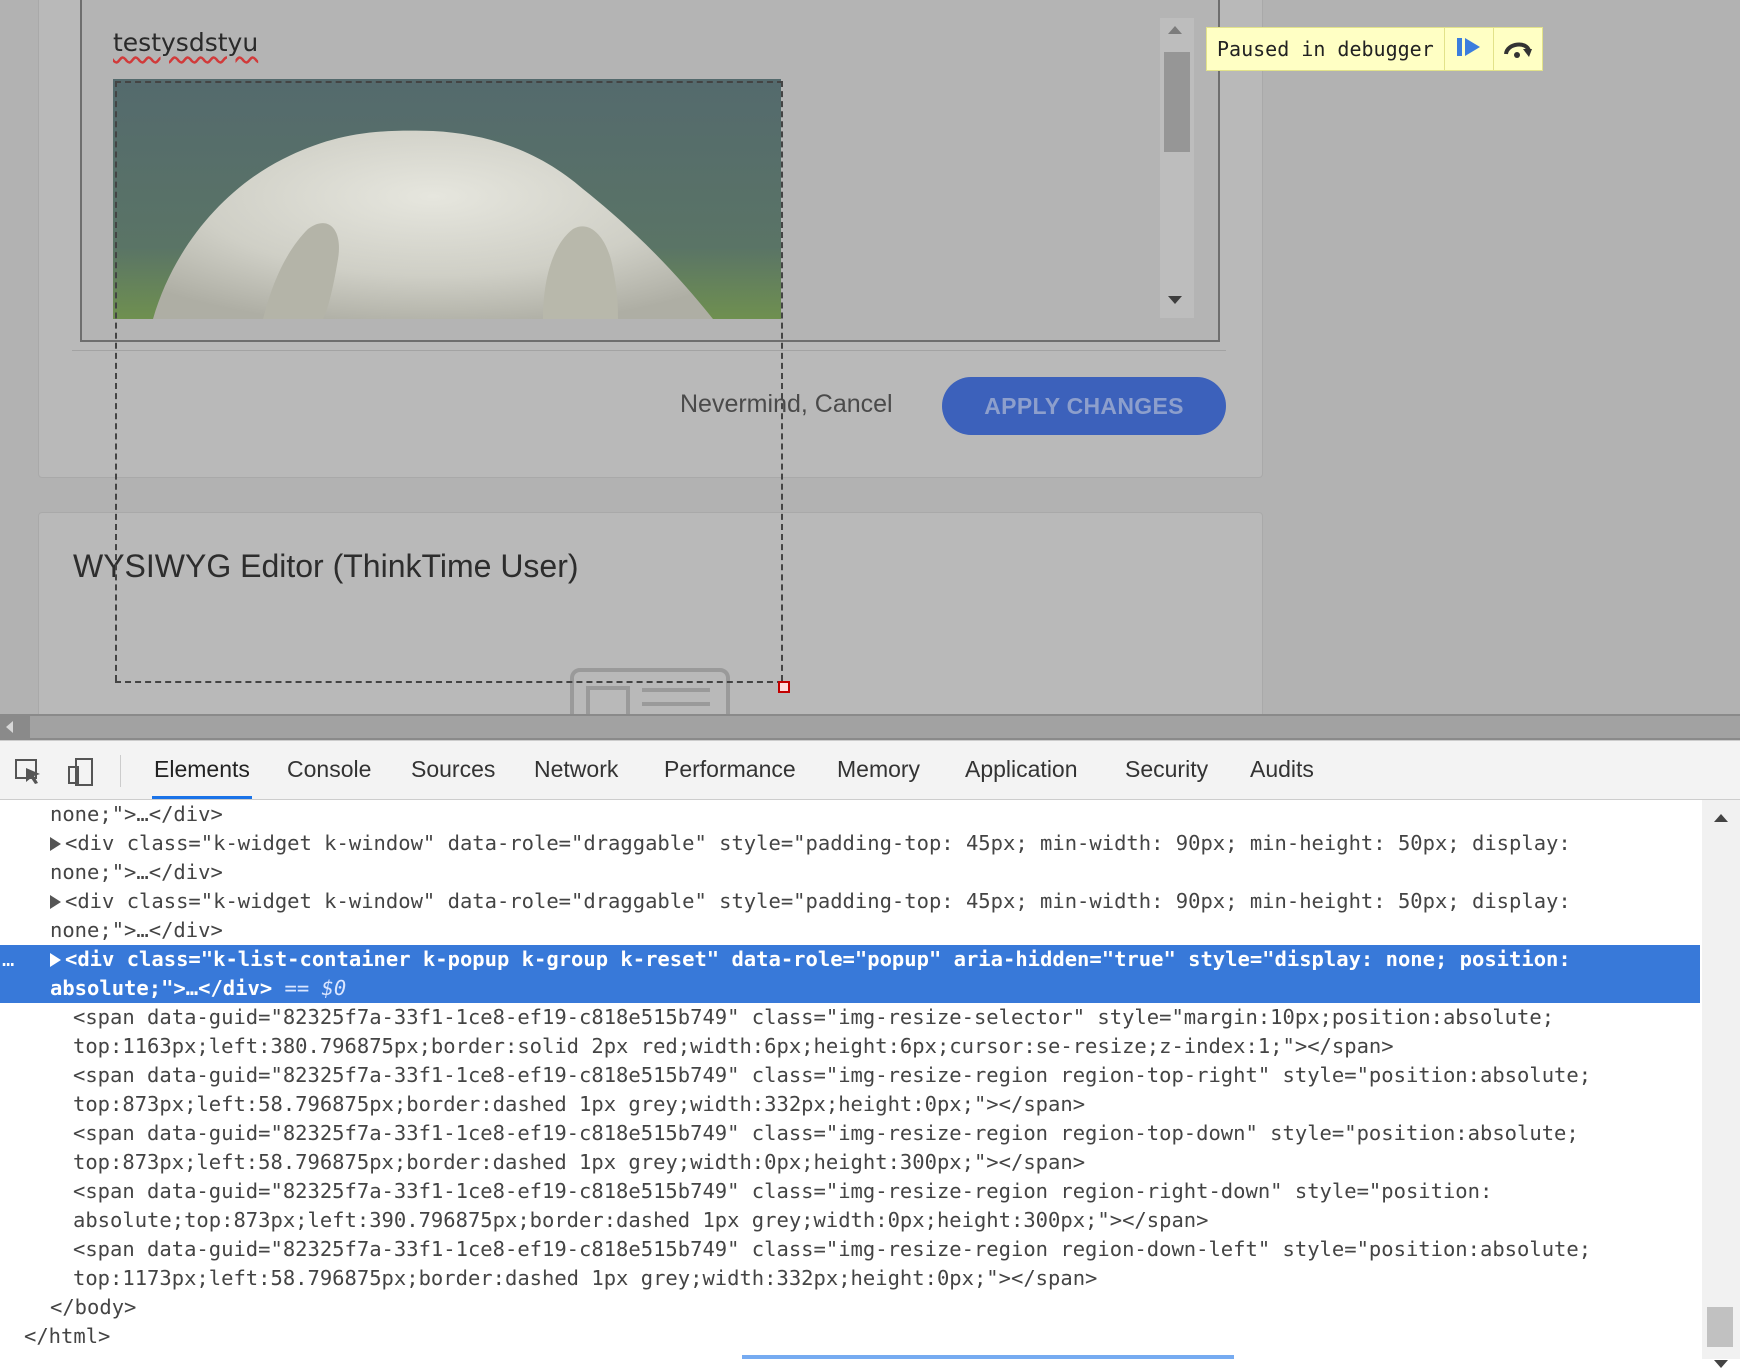  I want to click on cancel-button: Nevermind, Cancel, so click(786, 404).